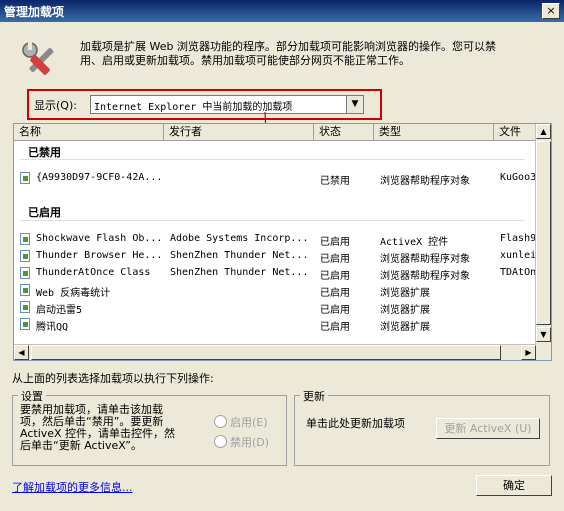  What do you see at coordinates (543, 334) in the screenshot?
I see `scroll-down-icon: ▼` at bounding box center [543, 334].